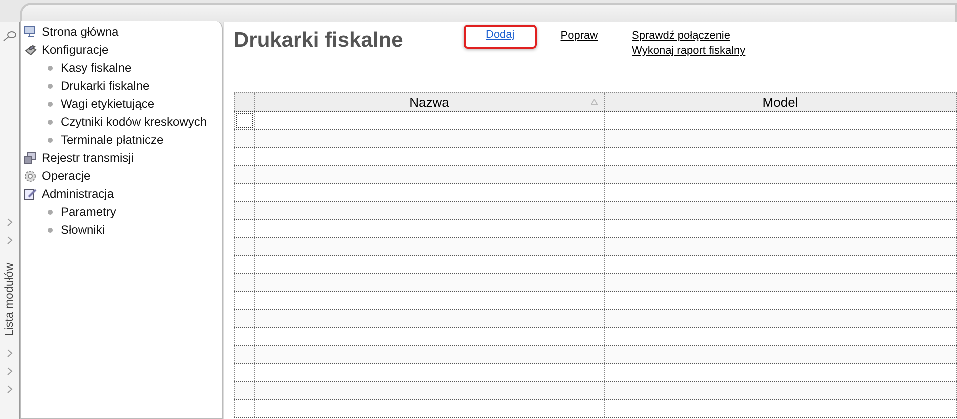 The width and height of the screenshot is (957, 419). I want to click on edit-link: Popraw, so click(579, 36).